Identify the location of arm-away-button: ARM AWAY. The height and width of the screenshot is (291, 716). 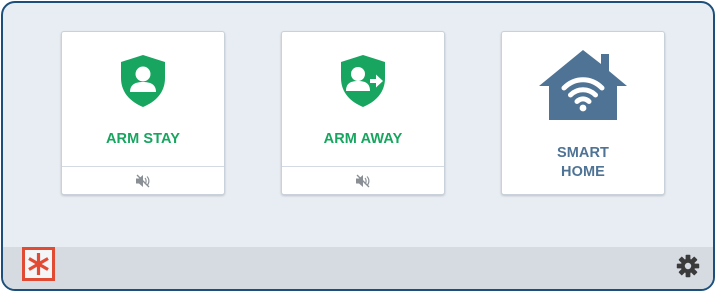
(363, 99).